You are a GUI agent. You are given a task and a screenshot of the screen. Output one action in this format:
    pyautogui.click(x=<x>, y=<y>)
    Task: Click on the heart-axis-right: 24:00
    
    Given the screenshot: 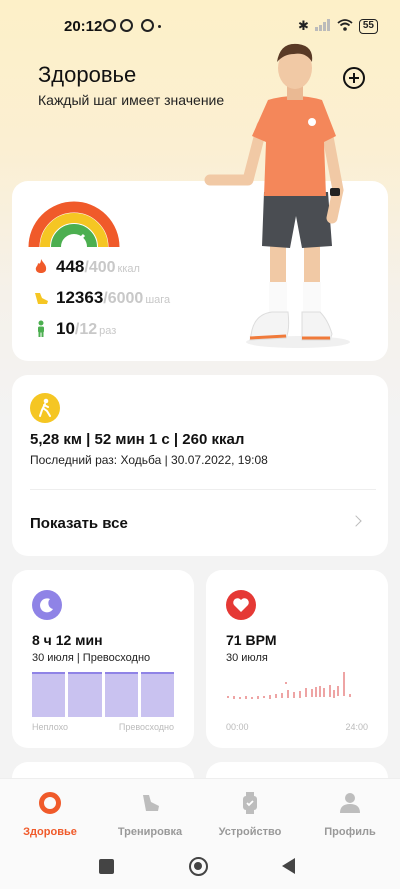 What is the action you would take?
    pyautogui.click(x=356, y=727)
    